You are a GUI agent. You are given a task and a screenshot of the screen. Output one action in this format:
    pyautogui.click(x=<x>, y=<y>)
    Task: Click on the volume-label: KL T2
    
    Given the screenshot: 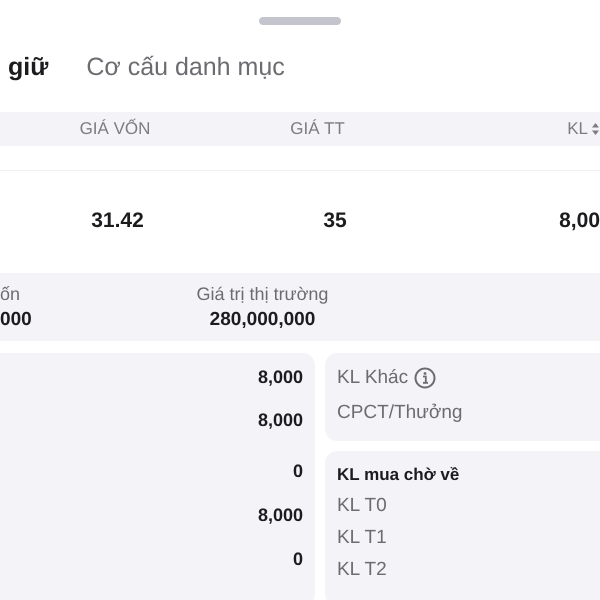 What is the action you would take?
    pyautogui.click(x=362, y=570)
    